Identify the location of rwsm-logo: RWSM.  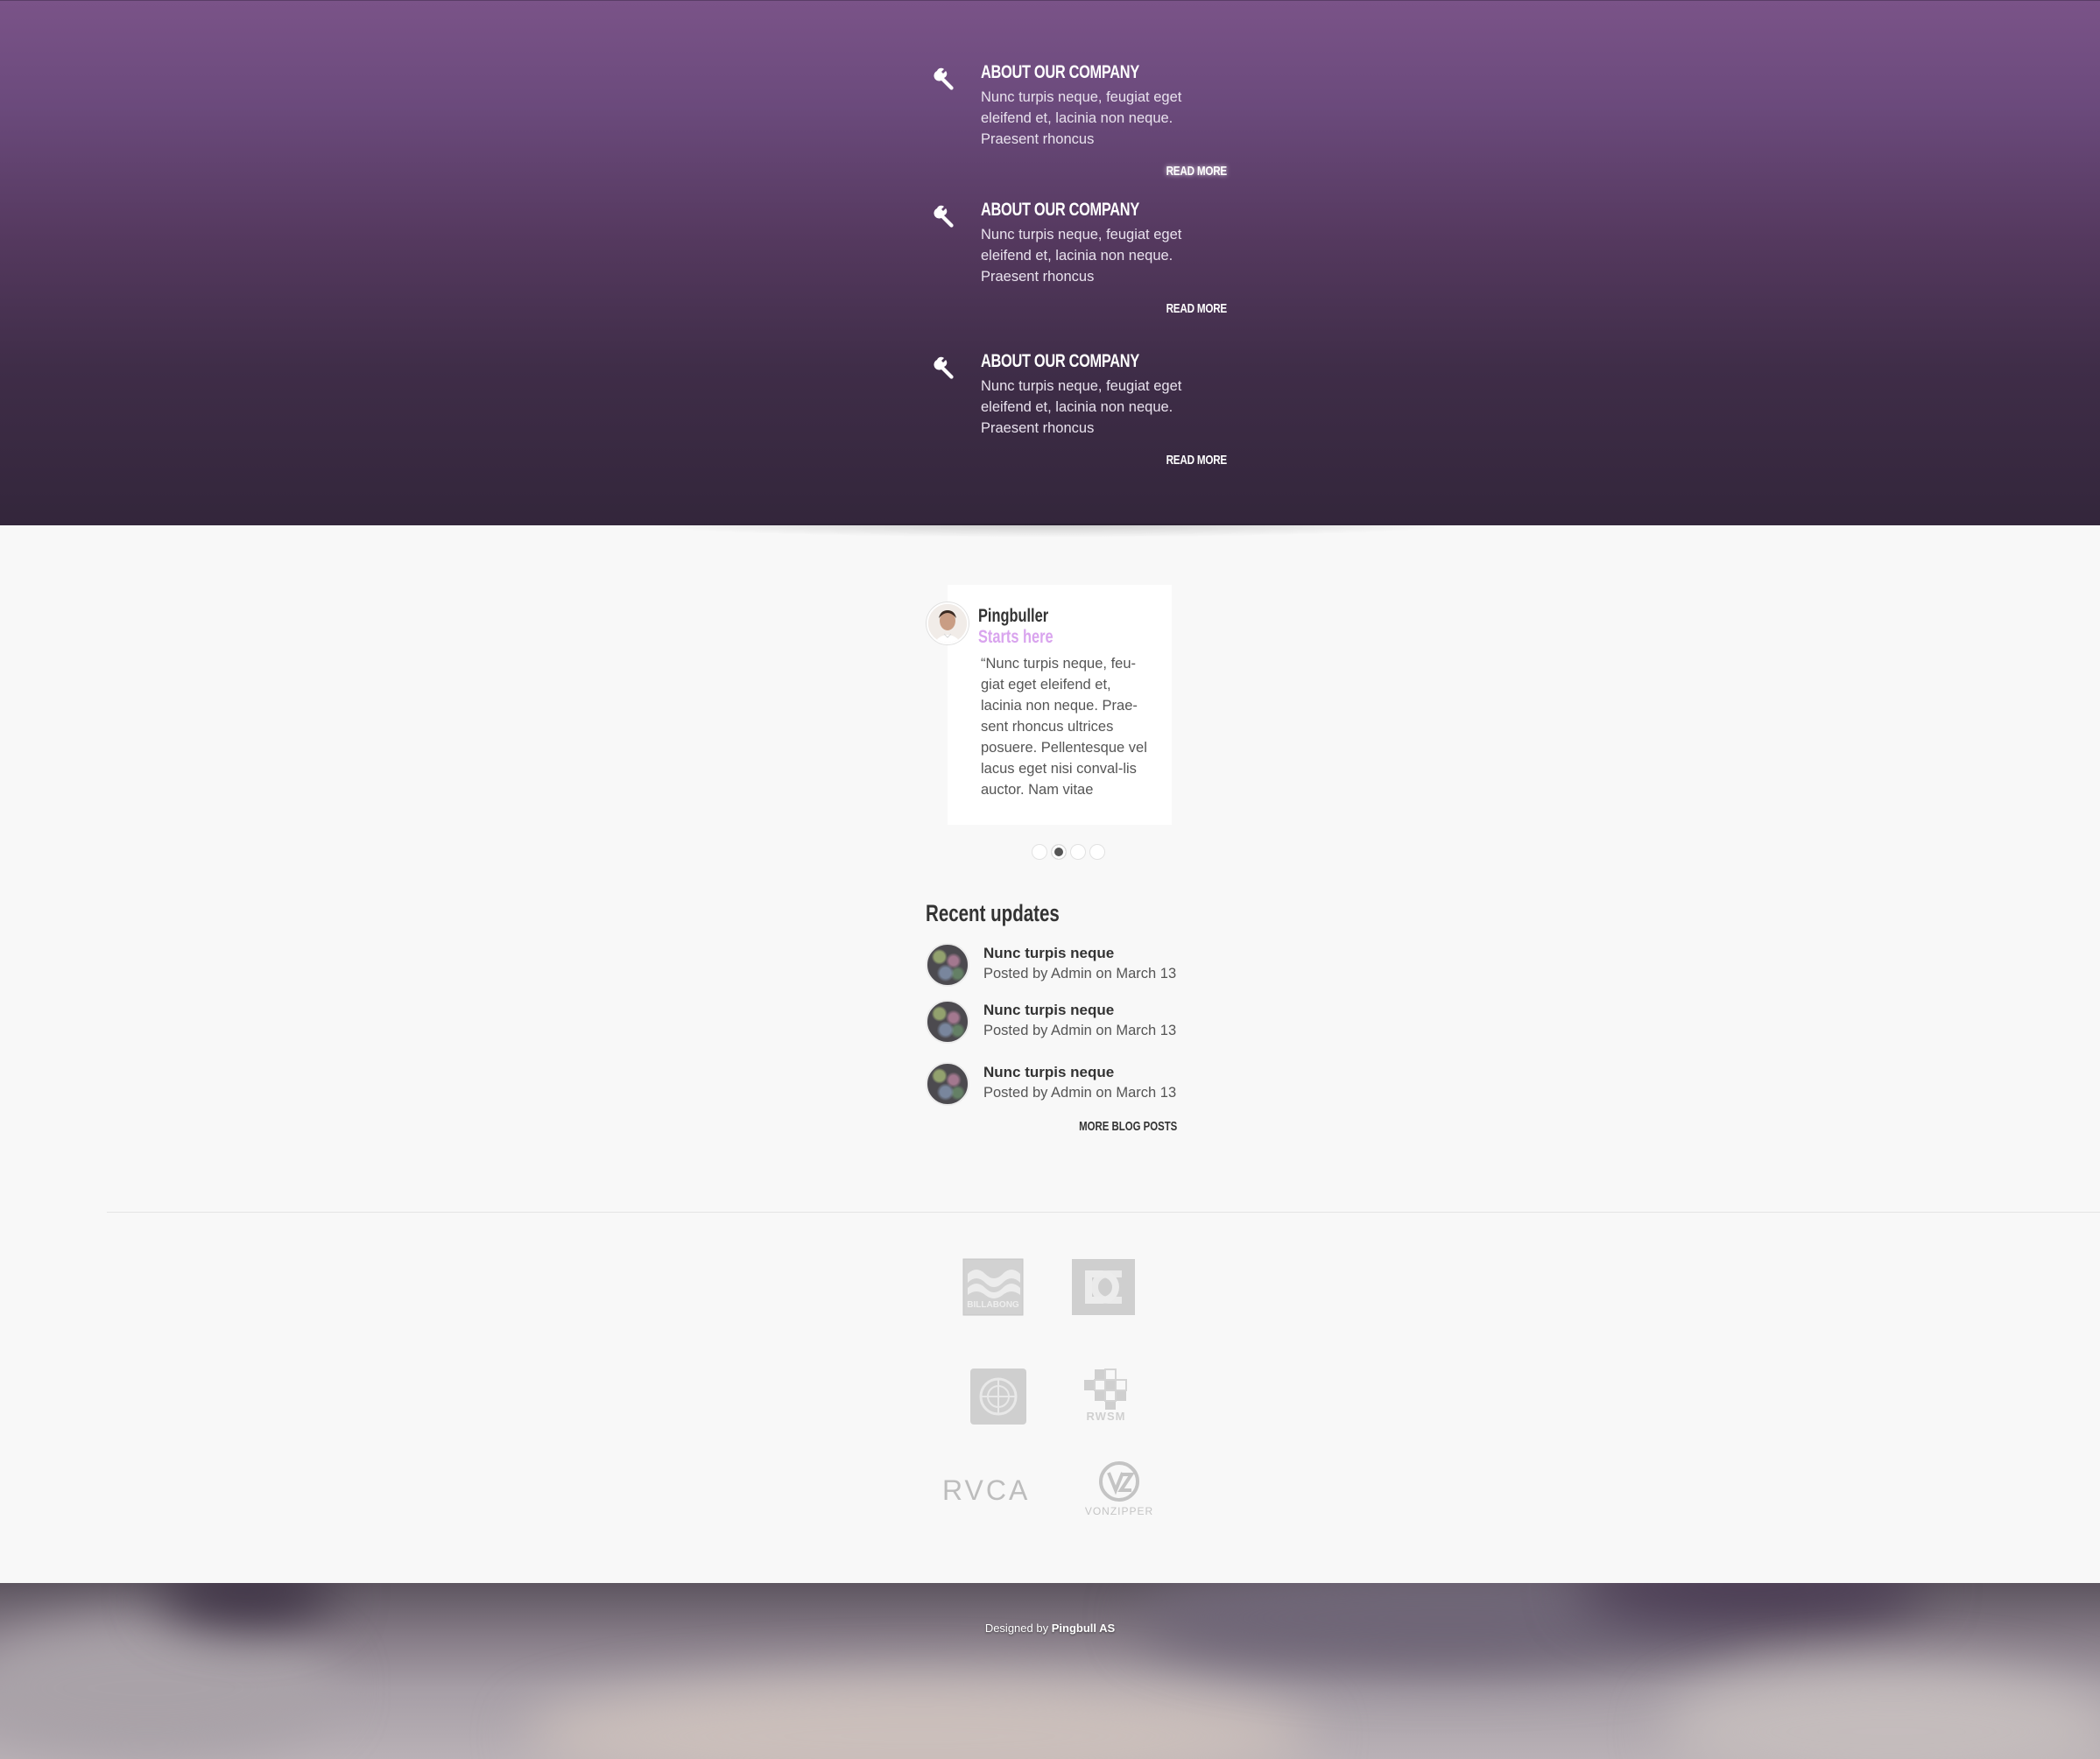
(1106, 1396).